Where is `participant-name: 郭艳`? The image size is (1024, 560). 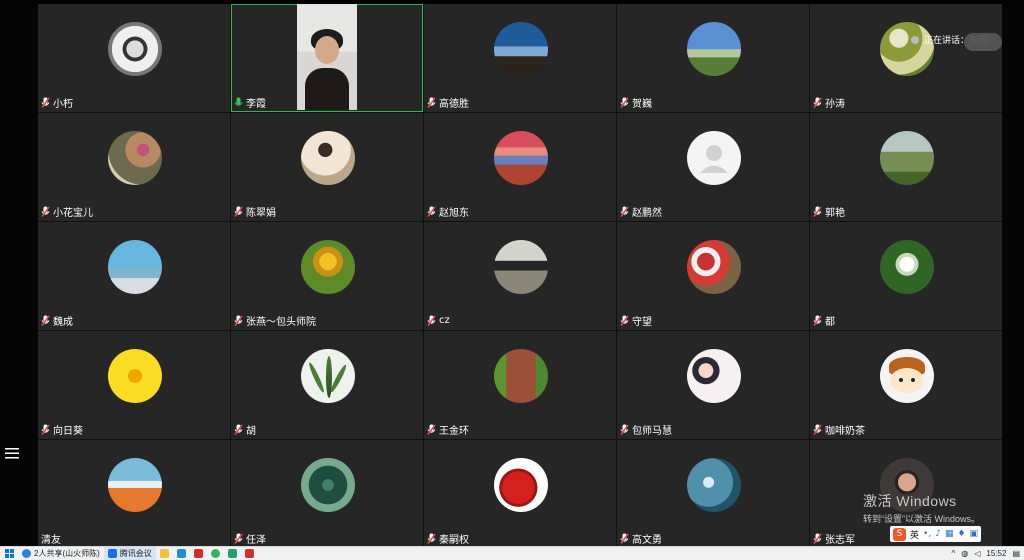
participant-name: 郭艳 is located at coordinates (835, 211).